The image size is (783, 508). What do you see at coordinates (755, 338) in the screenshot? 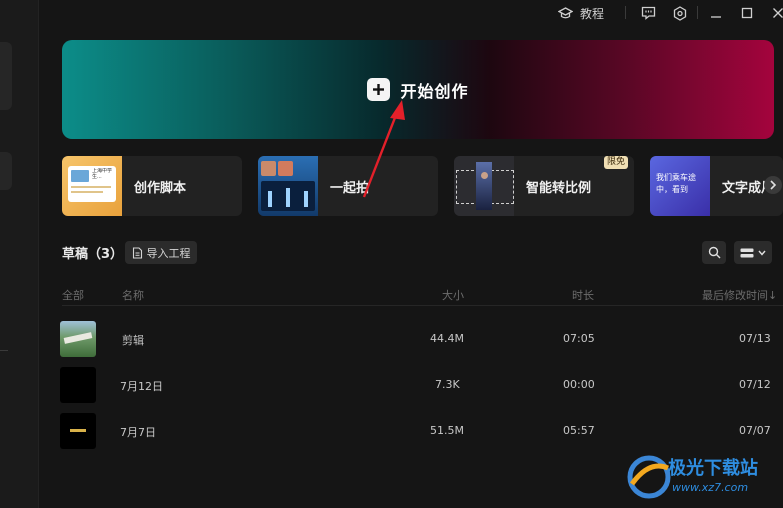
I see `draft-modified: 07/13` at bounding box center [755, 338].